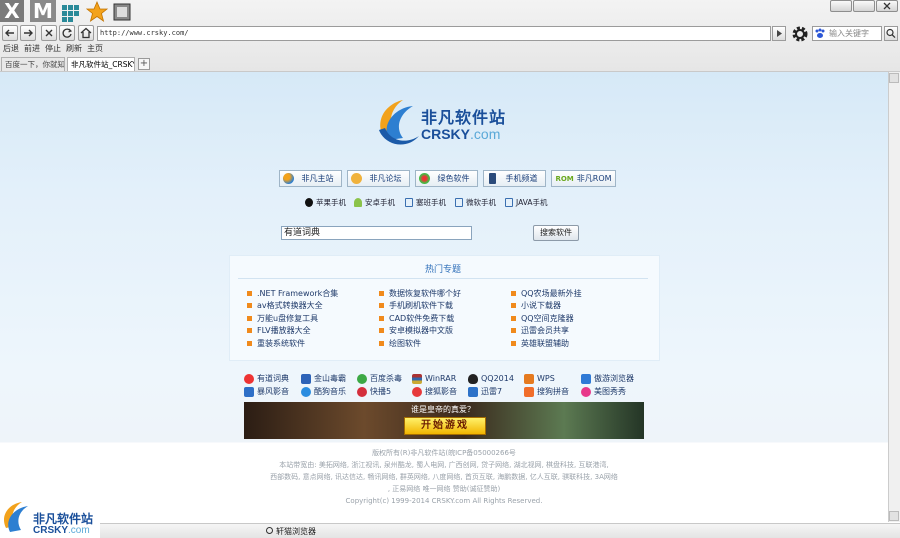 This screenshot has height=538, width=900. What do you see at coordinates (306, 379) in the screenshot?
I see `shield-icon` at bounding box center [306, 379].